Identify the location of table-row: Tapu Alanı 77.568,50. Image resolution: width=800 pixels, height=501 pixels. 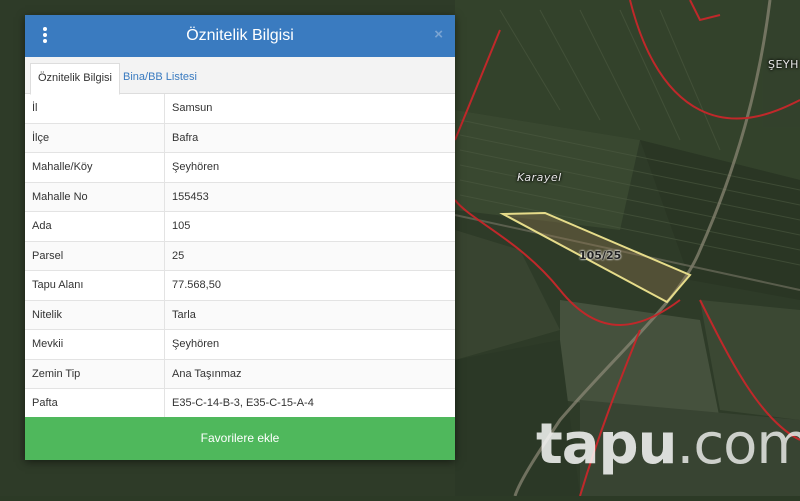
(240, 285).